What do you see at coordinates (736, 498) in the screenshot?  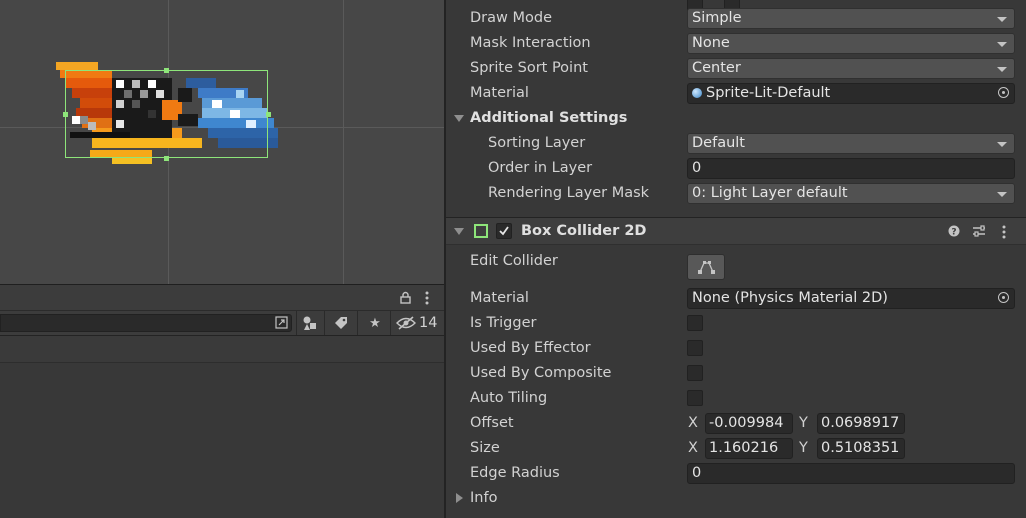 I see `info-row: Info` at bounding box center [736, 498].